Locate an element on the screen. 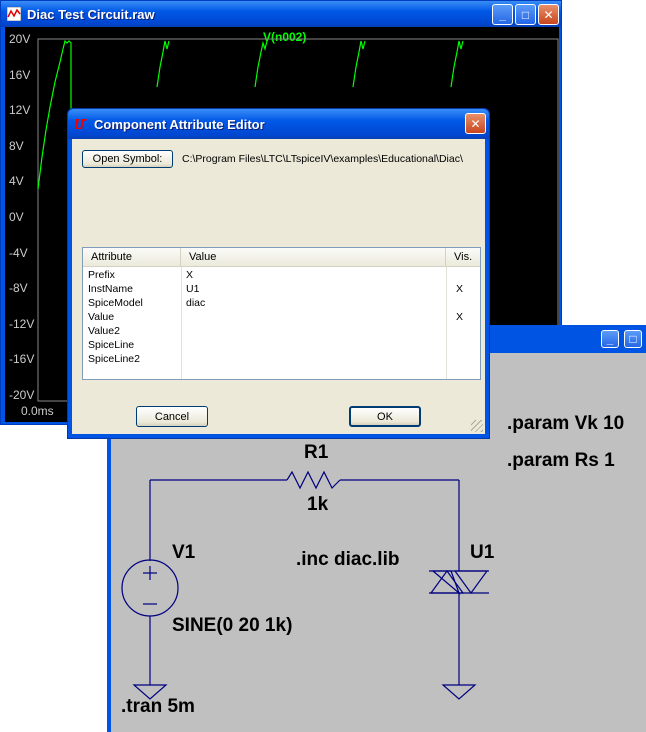 Image resolution: width=646 pixels, height=732 pixels. table-row: Value2 is located at coordinates (281, 331).